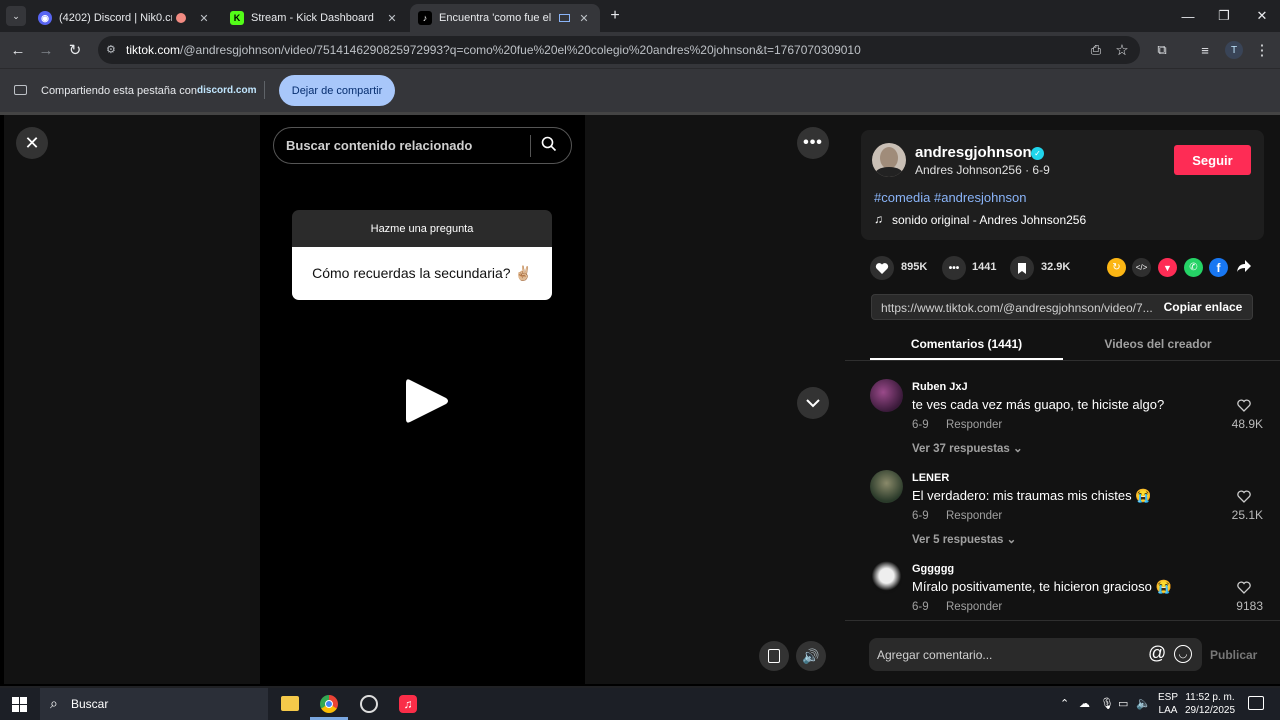 This screenshot has height=720, width=1280. I want to click on clock-time: 11:52 p. m., so click(1210, 697).